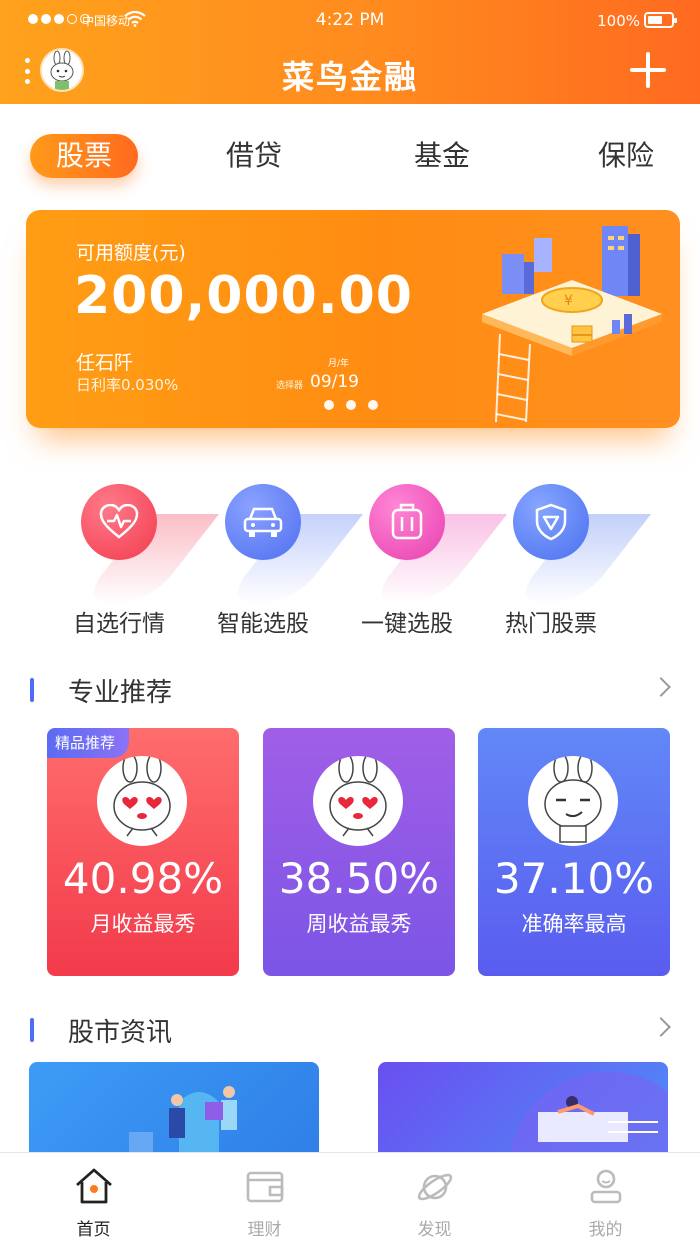 The width and height of the screenshot is (700, 1245). I want to click on quick-action-label: 自选行情, so click(119, 624).